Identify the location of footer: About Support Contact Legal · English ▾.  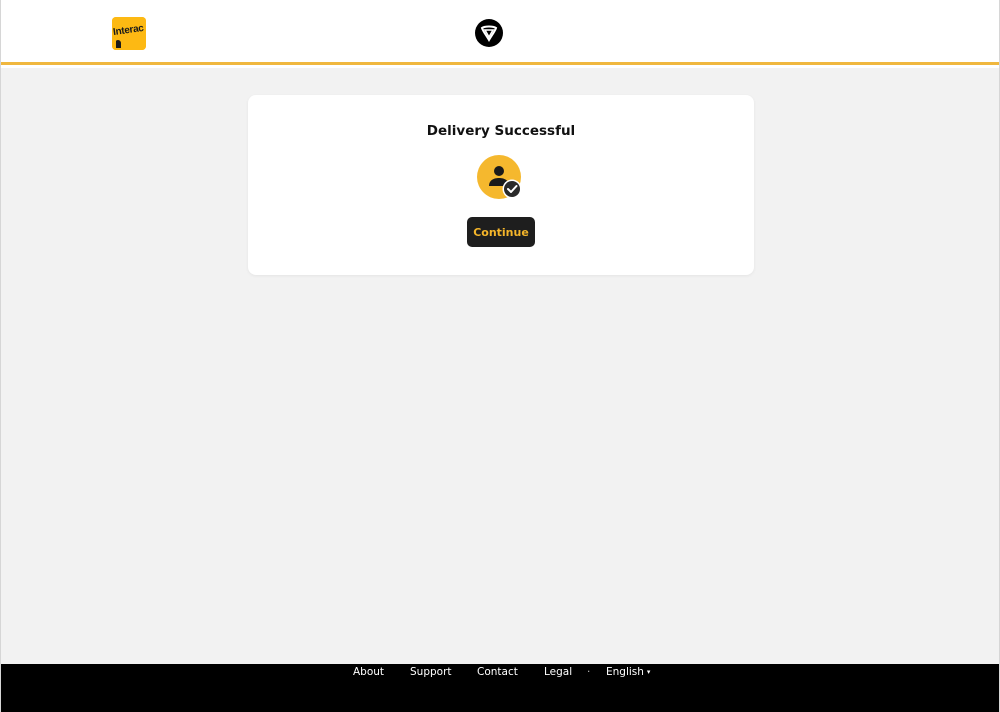
(500, 688).